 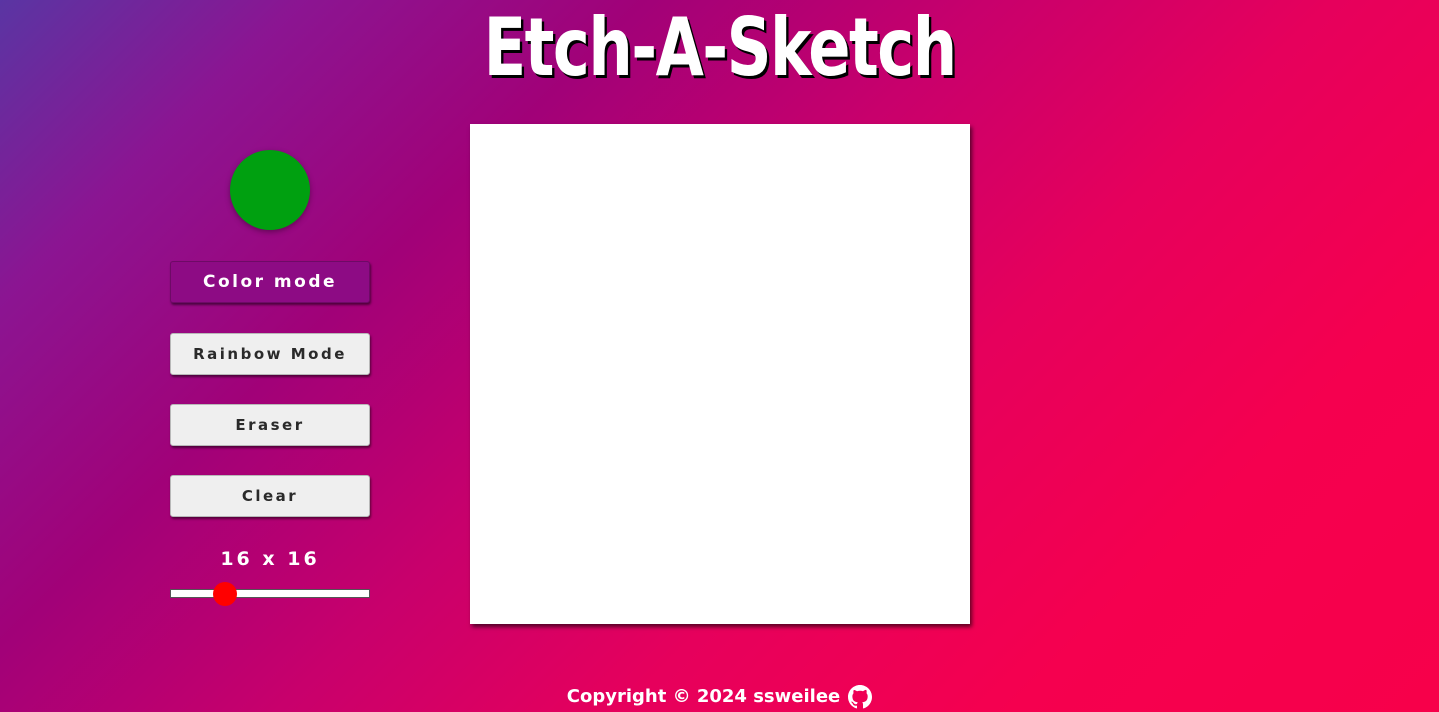 What do you see at coordinates (270, 559) in the screenshot?
I see `grid-size-label: 16 x 16` at bounding box center [270, 559].